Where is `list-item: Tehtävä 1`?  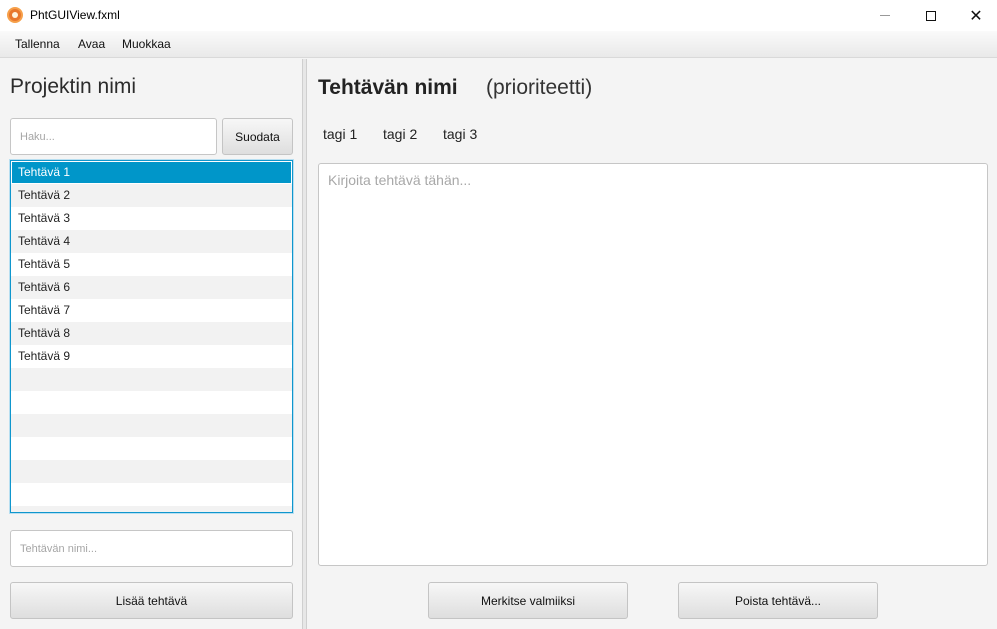 list-item: Tehtävä 1 is located at coordinates (151, 172).